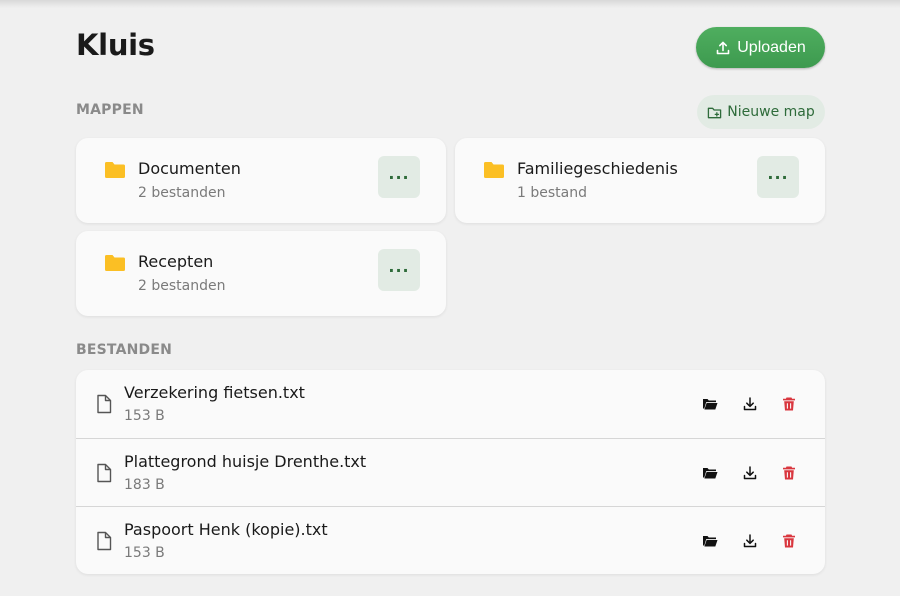 The image size is (900, 596). What do you see at coordinates (450, 540) in the screenshot?
I see `file-row: Paspoort Henk (kopie).txt 153 B` at bounding box center [450, 540].